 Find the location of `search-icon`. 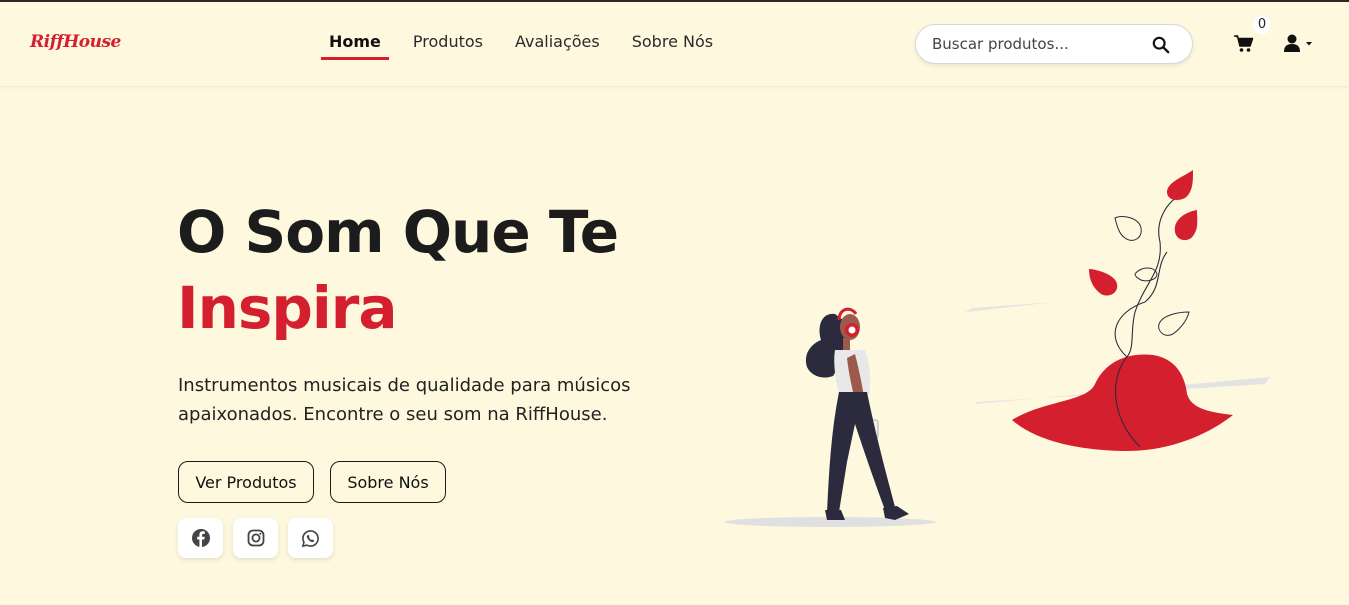

search-icon is located at coordinates (1161, 45).